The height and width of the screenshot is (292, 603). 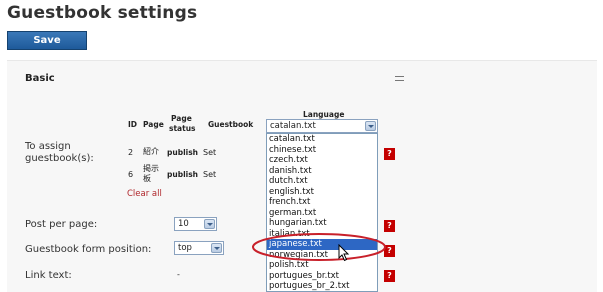 I want to click on collapse-icon, so click(x=399, y=78).